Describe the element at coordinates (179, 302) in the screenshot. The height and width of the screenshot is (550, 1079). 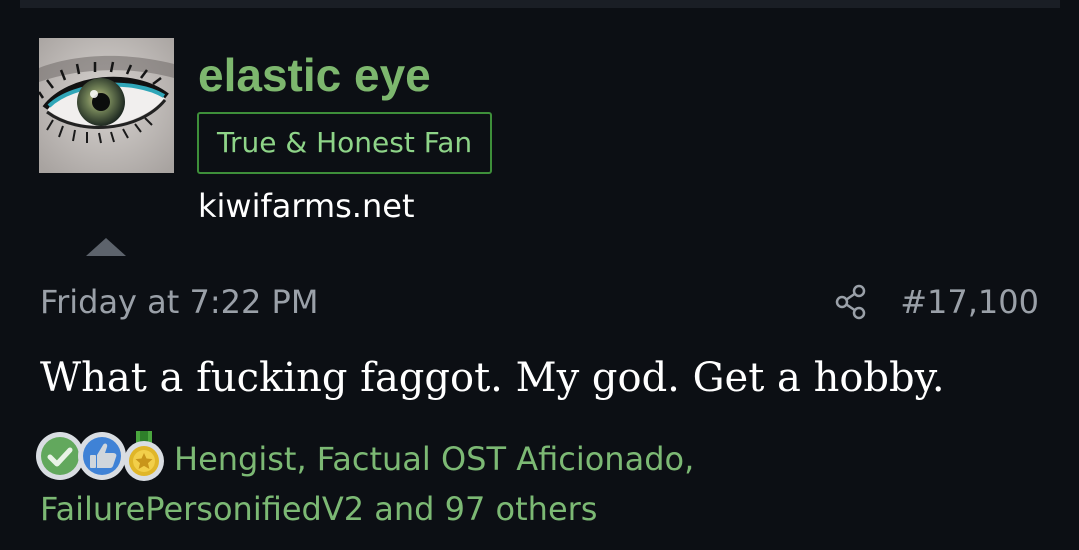
I see `post-date: Friday at 7:22 PM` at that location.